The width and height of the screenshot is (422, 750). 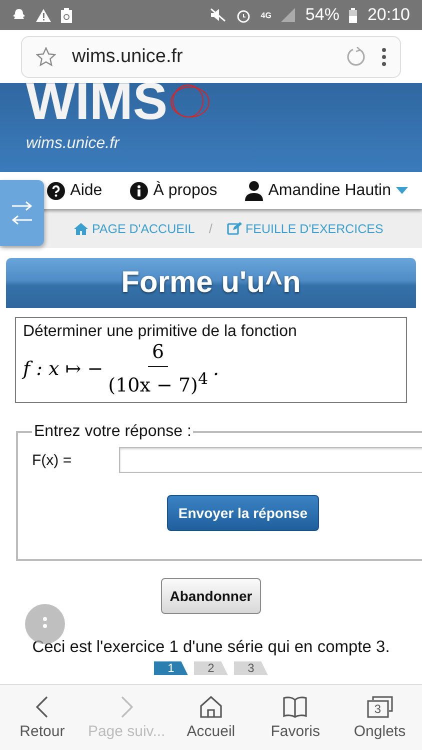 I want to click on step-tab: 2, so click(x=211, y=668).